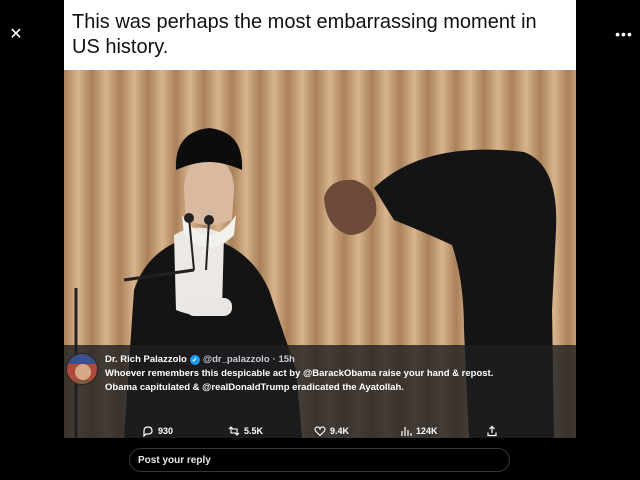  What do you see at coordinates (283, 359) in the screenshot?
I see `tweet-time: · 15h` at bounding box center [283, 359].